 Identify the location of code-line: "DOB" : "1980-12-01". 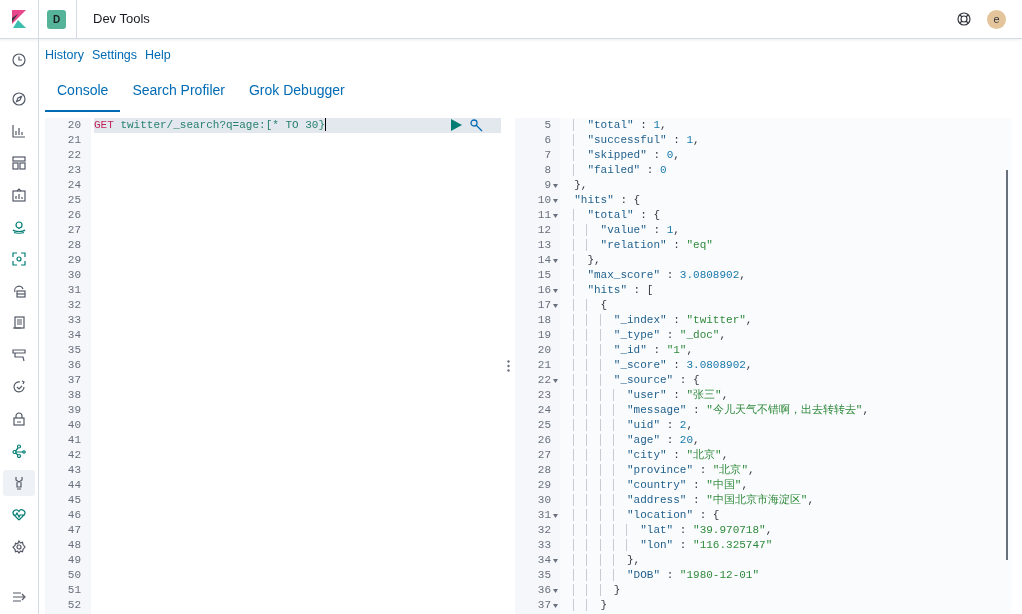
(660, 574).